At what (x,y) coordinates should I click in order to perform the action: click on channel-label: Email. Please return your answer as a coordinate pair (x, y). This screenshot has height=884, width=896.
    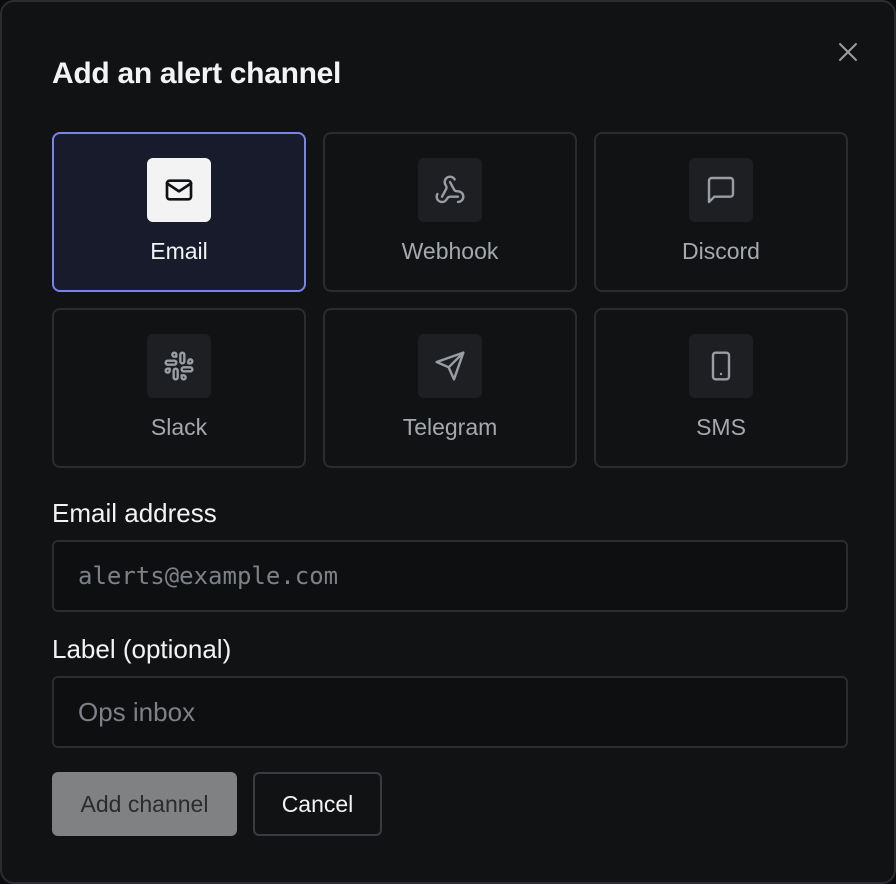
    Looking at the image, I should click on (179, 251).